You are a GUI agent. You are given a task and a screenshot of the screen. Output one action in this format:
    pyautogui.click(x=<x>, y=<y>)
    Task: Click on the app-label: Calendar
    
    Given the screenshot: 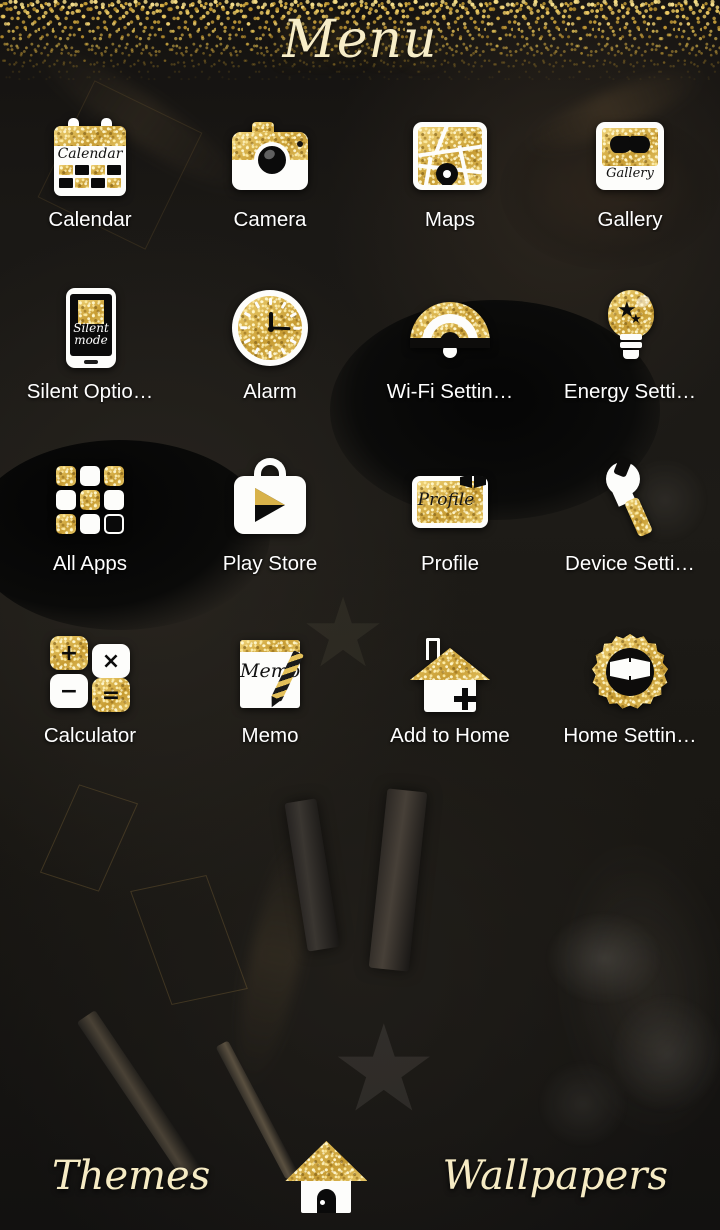 What is the action you would take?
    pyautogui.click(x=90, y=219)
    